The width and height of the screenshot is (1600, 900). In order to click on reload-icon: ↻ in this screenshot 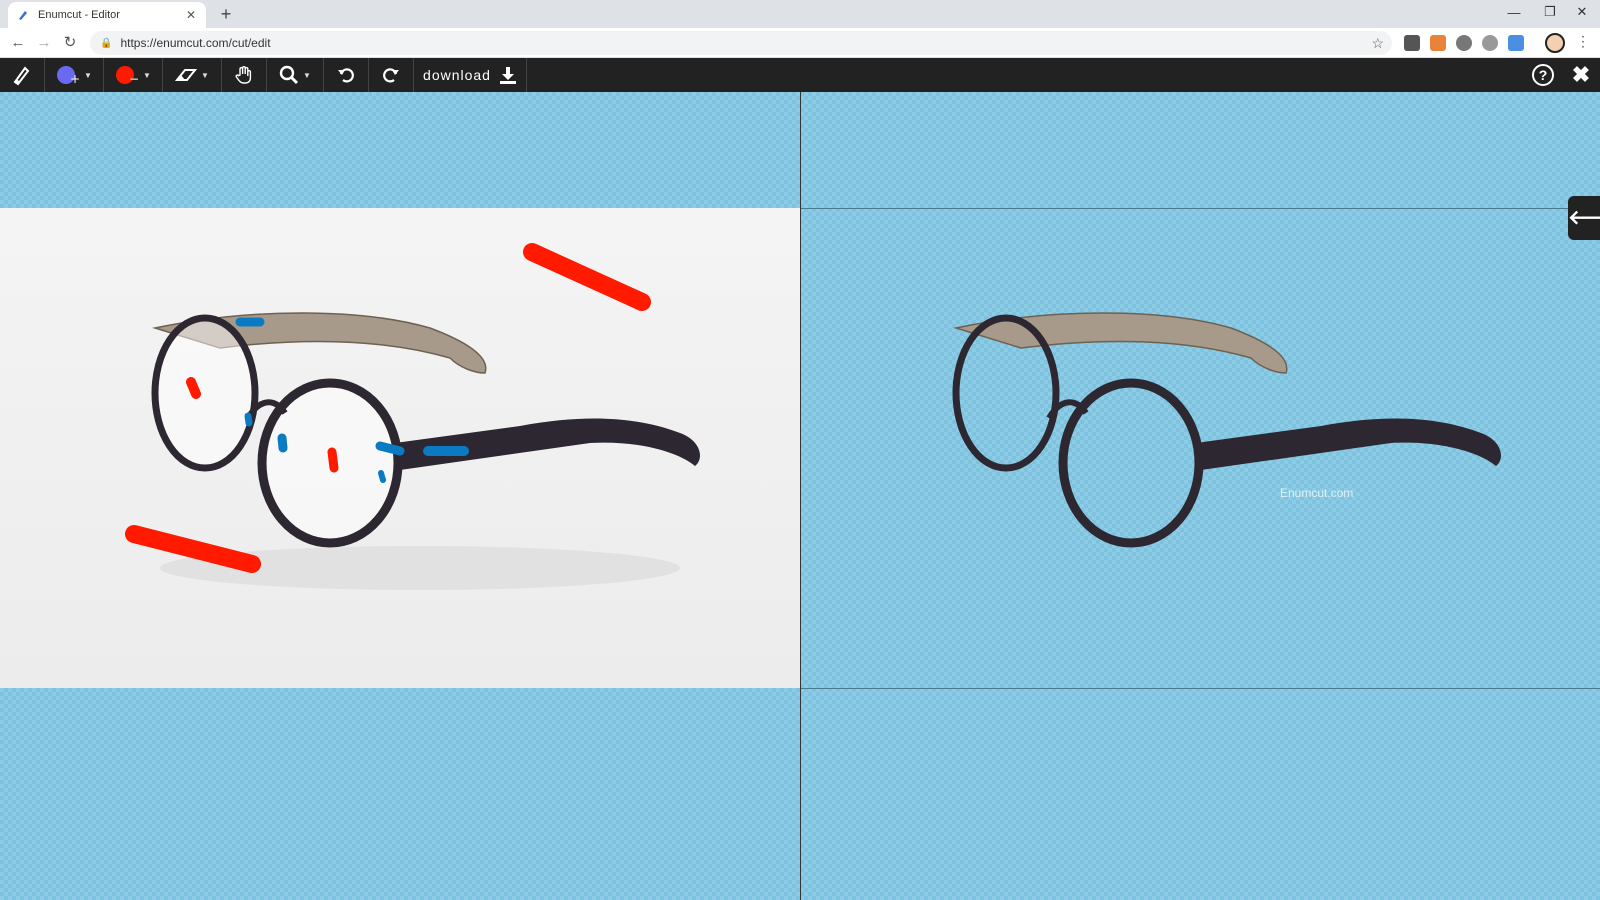, I will do `click(70, 43)`.